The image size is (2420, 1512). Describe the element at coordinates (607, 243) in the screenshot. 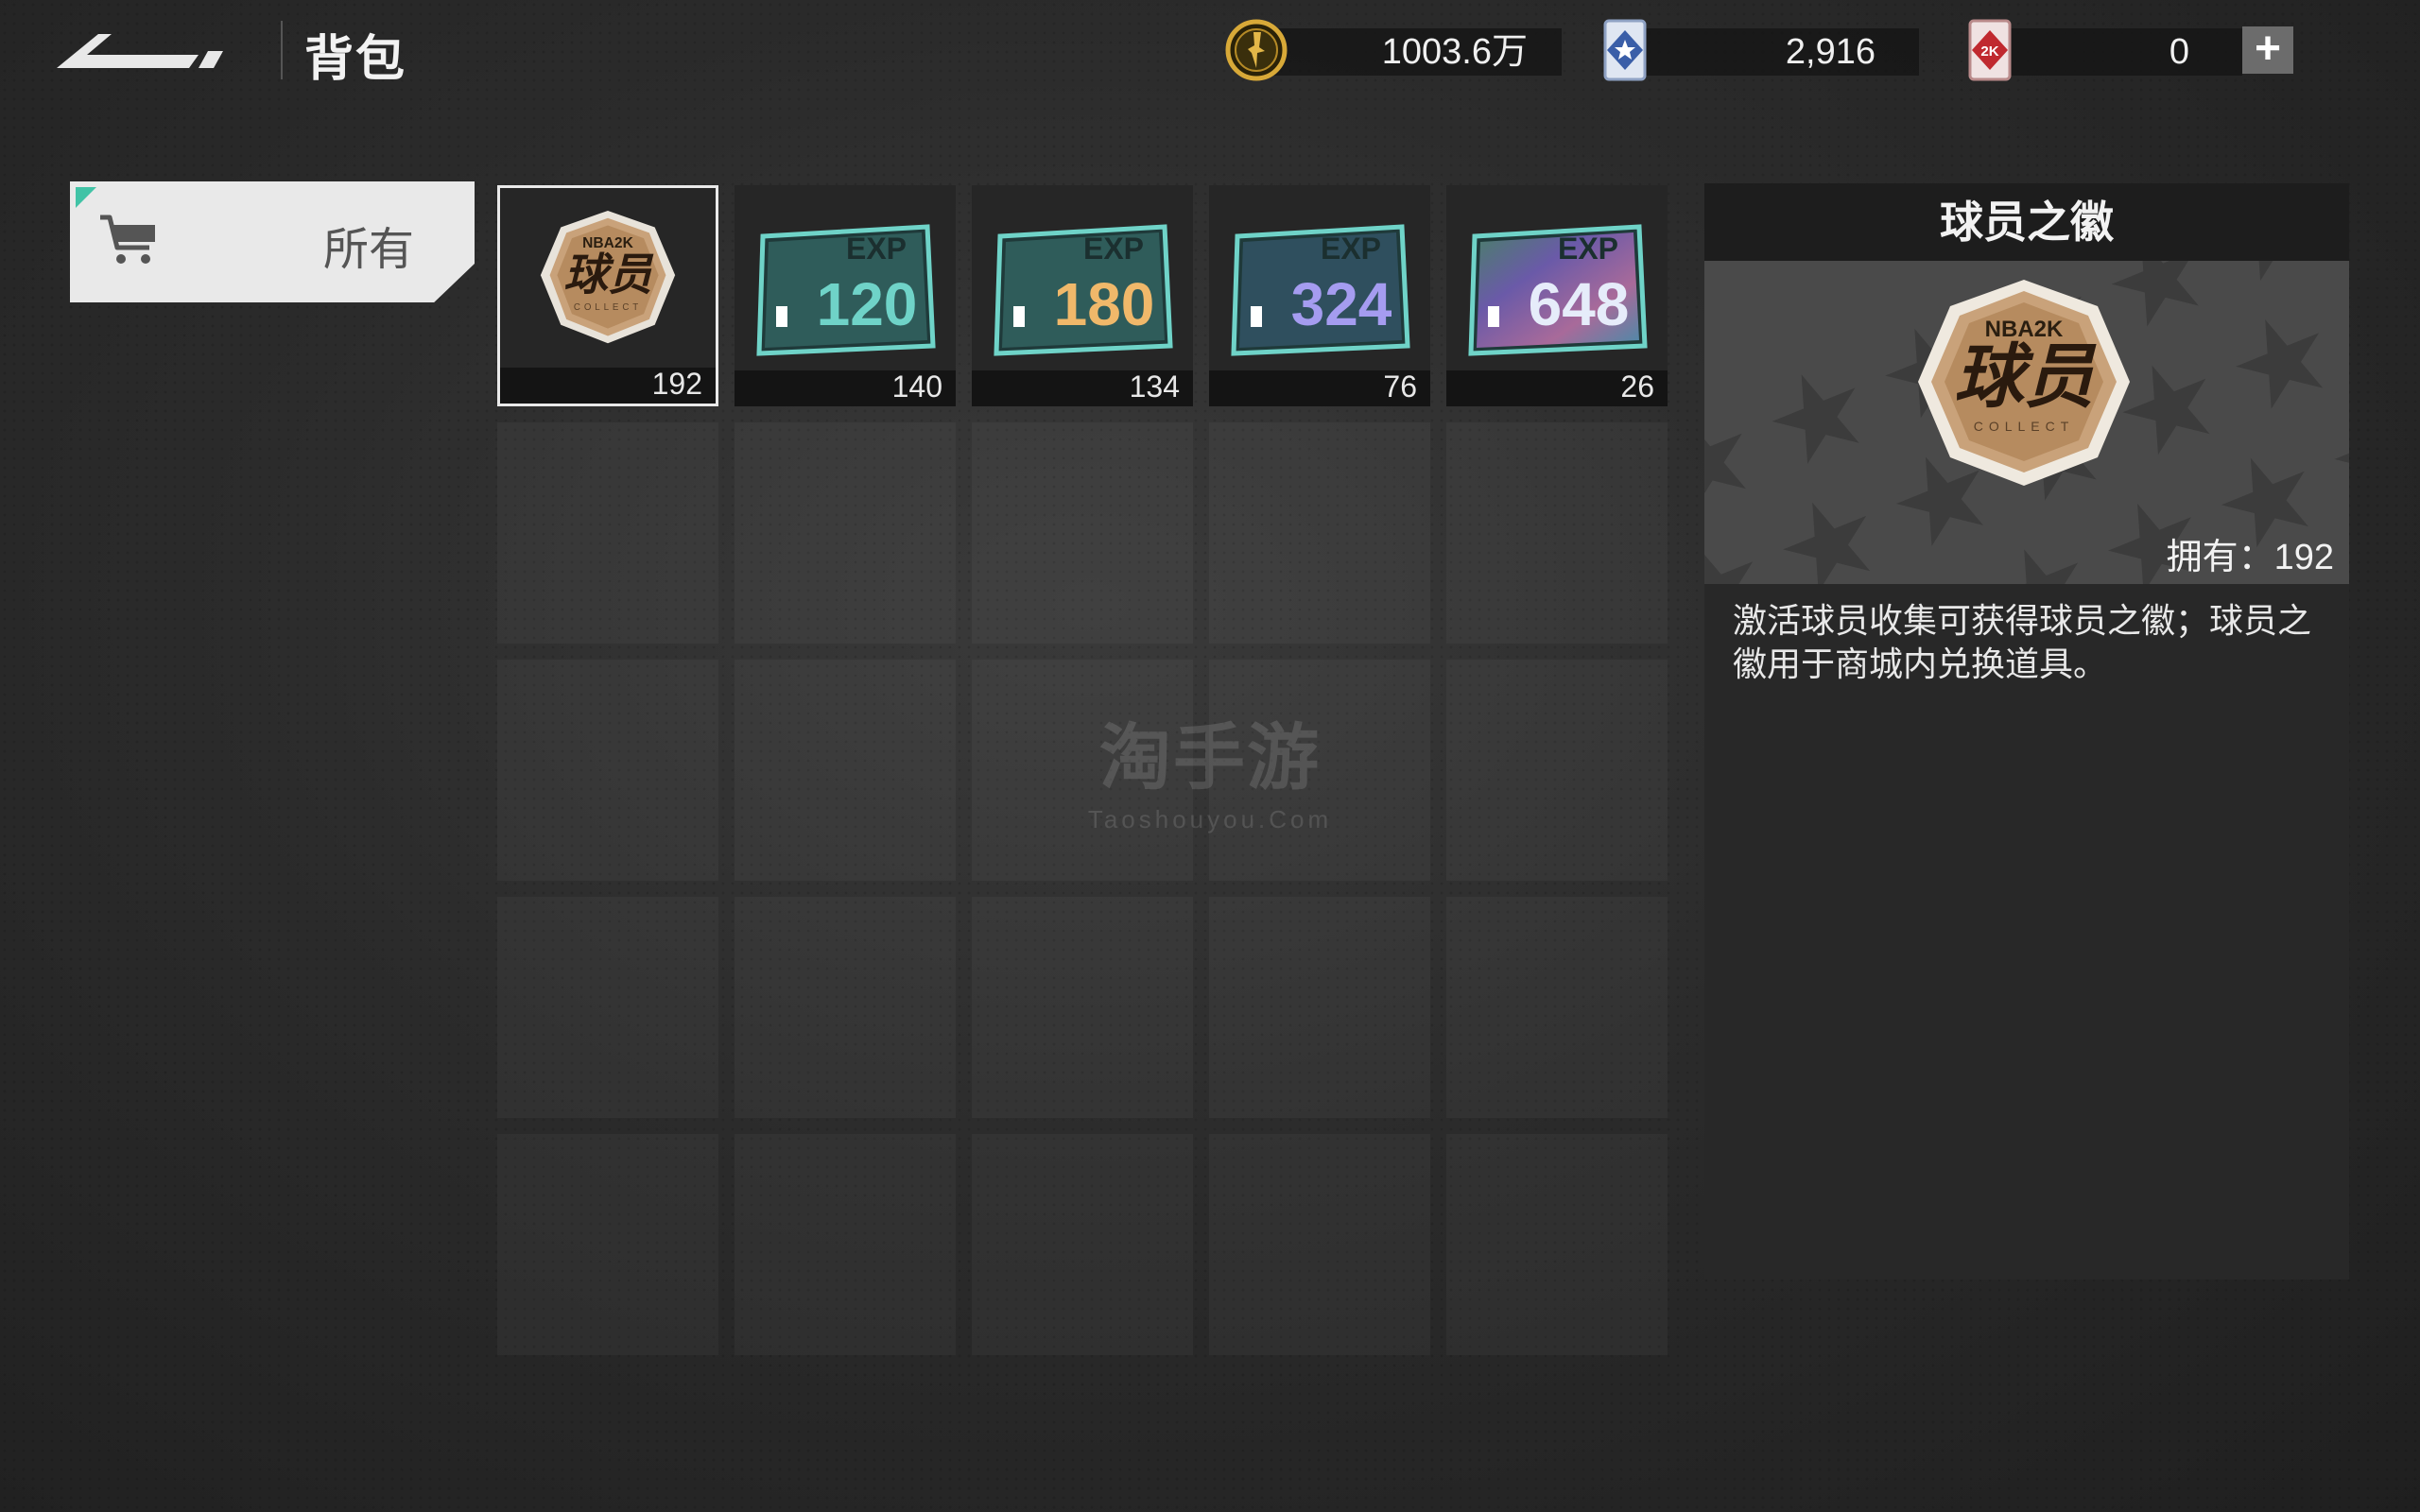

I see `svg-text: NBA2K` at that location.